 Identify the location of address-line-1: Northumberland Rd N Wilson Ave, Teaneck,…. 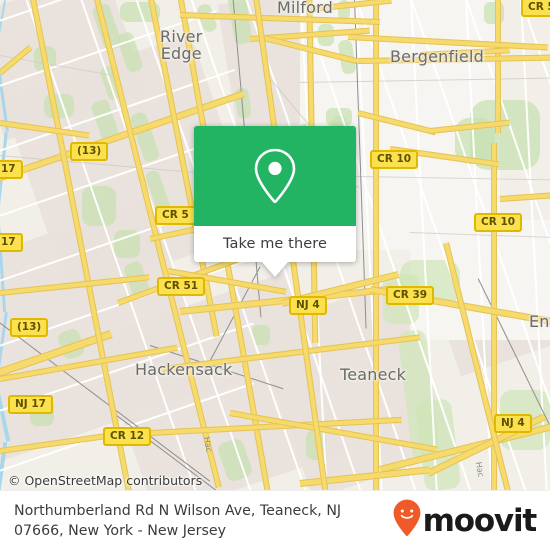
(178, 510).